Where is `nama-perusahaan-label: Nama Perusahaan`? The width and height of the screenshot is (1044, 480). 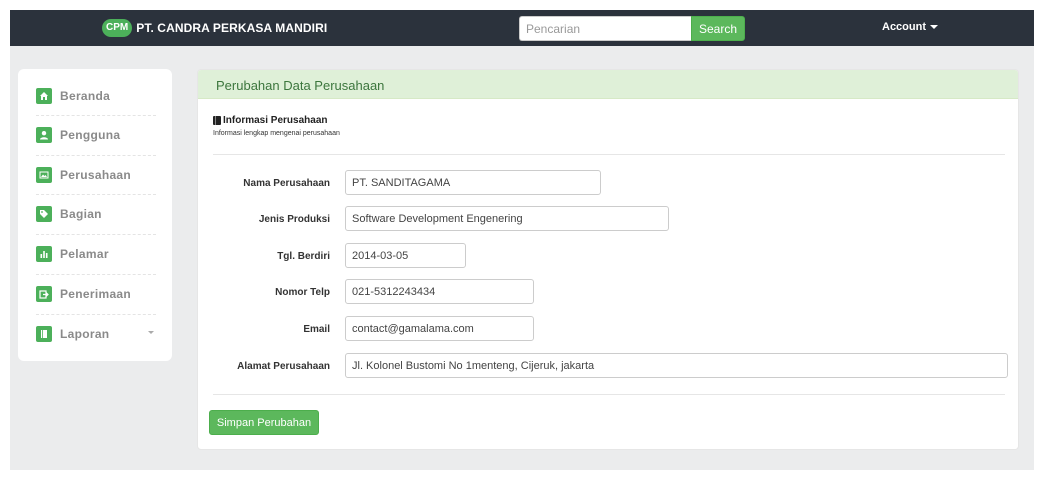
nama-perusahaan-label: Nama Perusahaan is located at coordinates (286, 183).